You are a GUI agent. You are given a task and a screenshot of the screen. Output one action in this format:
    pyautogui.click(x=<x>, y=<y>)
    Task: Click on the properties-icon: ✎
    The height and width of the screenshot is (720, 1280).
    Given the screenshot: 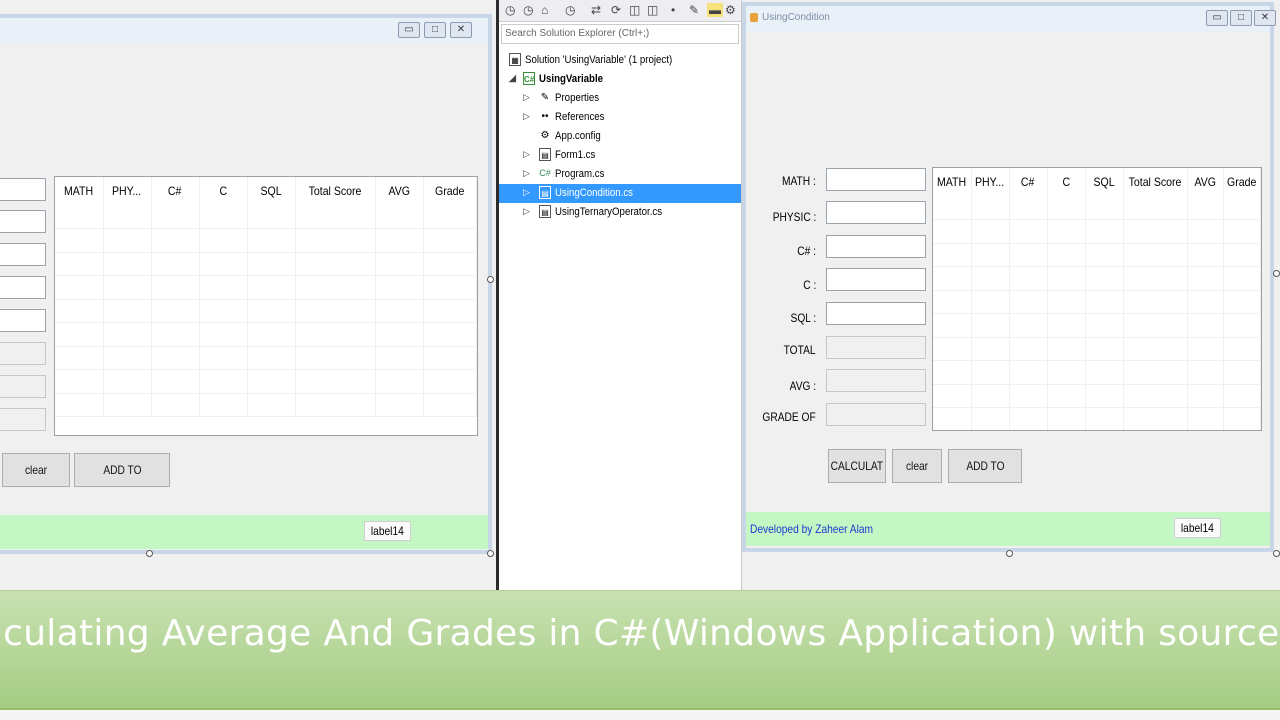 What is the action you would take?
    pyautogui.click(x=694, y=10)
    